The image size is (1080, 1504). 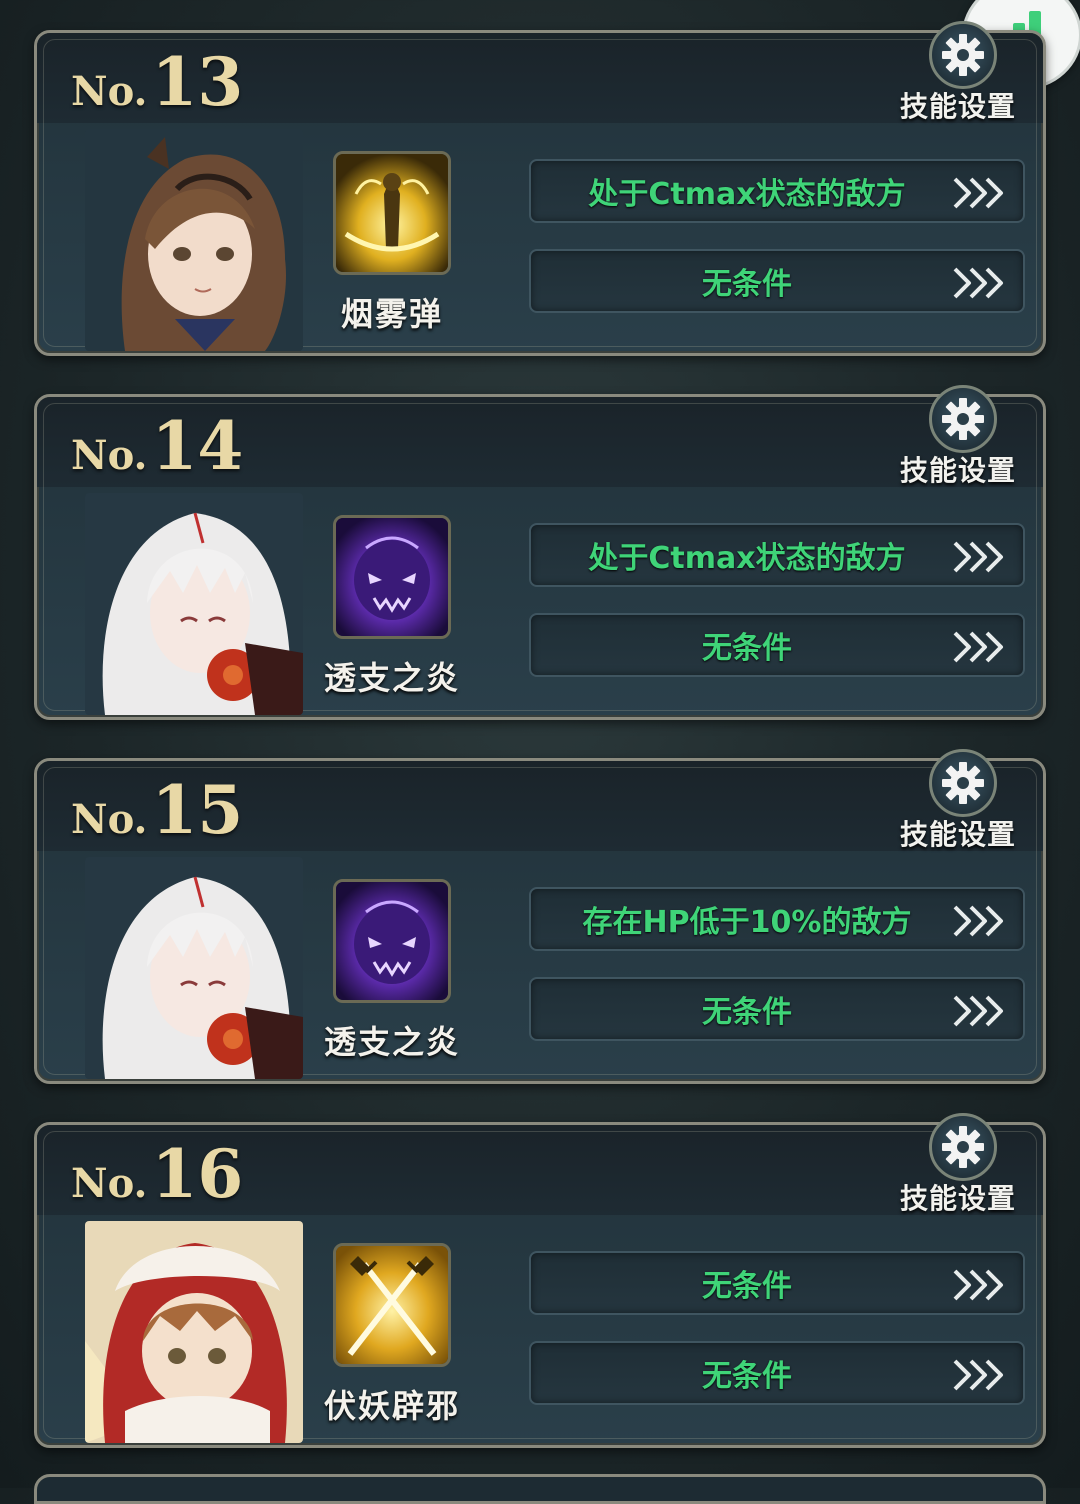 I want to click on smoke-bomb-icon, so click(x=392, y=213).